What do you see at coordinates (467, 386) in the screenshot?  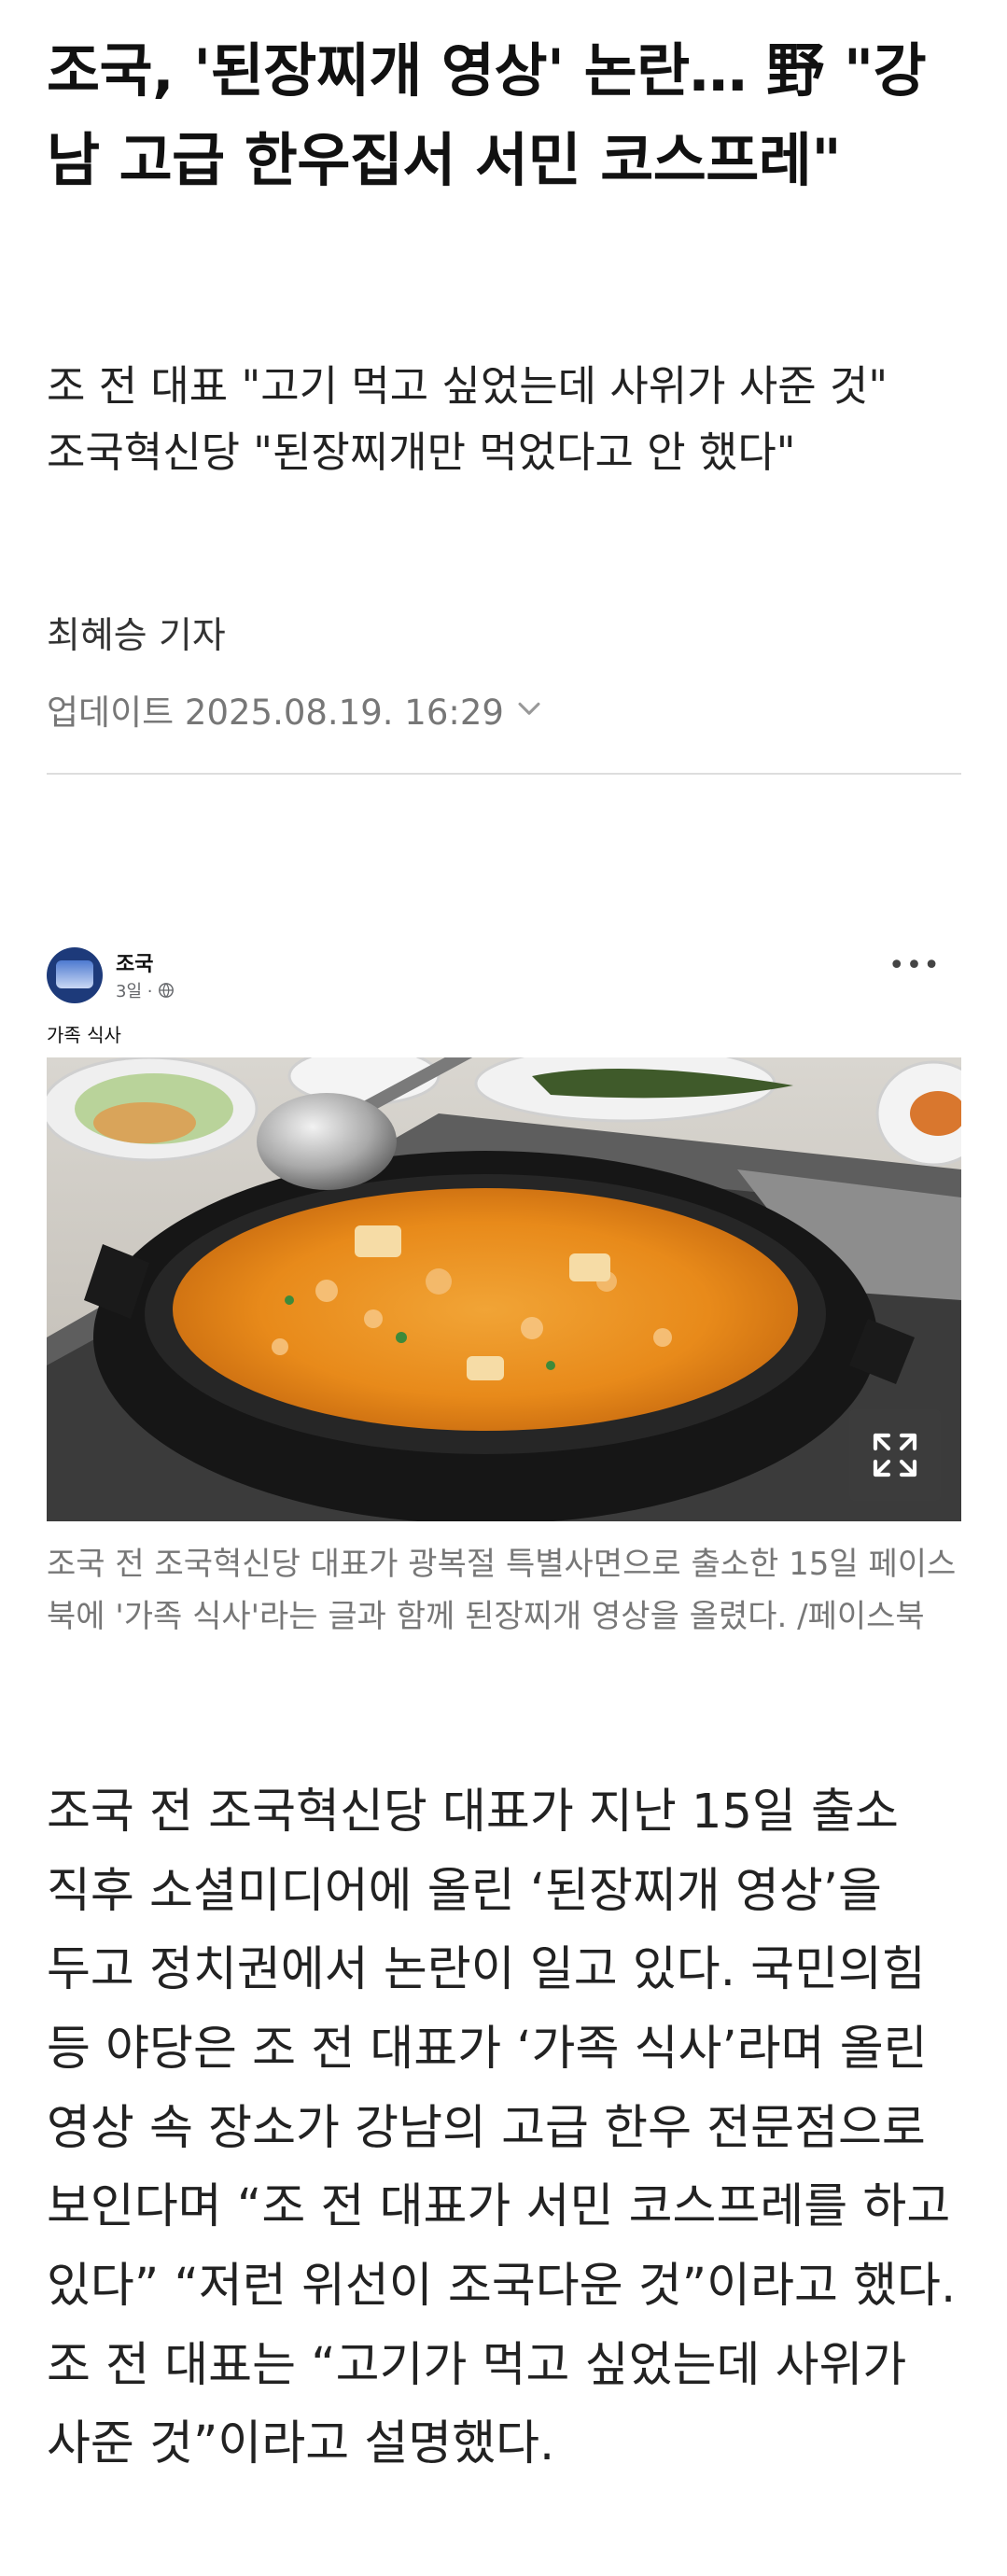 I see `subheading-1: 조 전 대표 "고기 먹고 싶었는데 사위가 사준 것"` at bounding box center [467, 386].